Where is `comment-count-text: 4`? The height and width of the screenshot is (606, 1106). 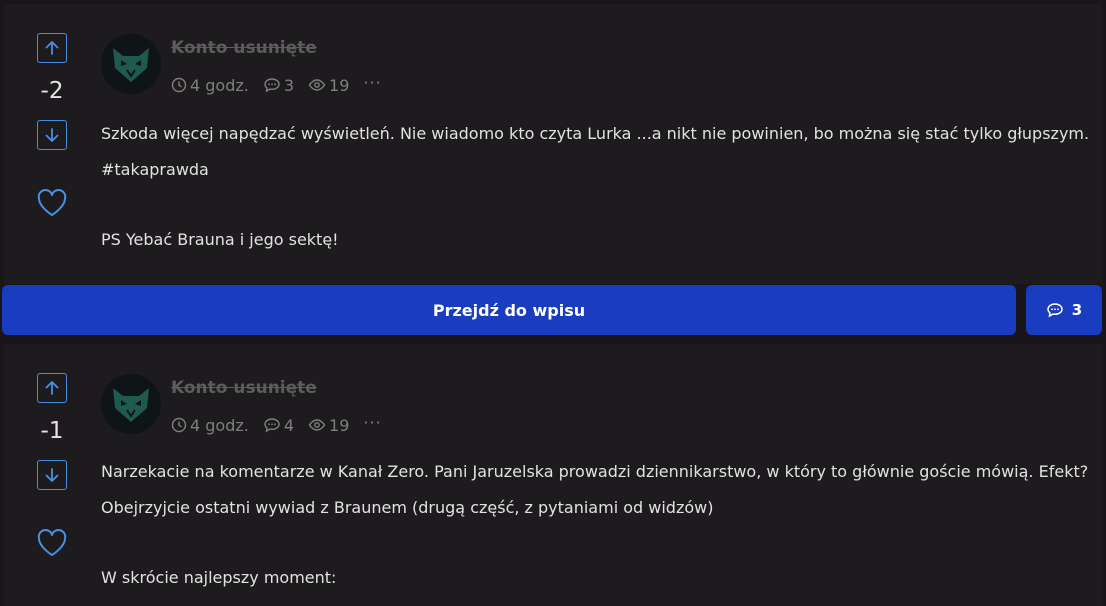
comment-count-text: 4 is located at coordinates (289, 425).